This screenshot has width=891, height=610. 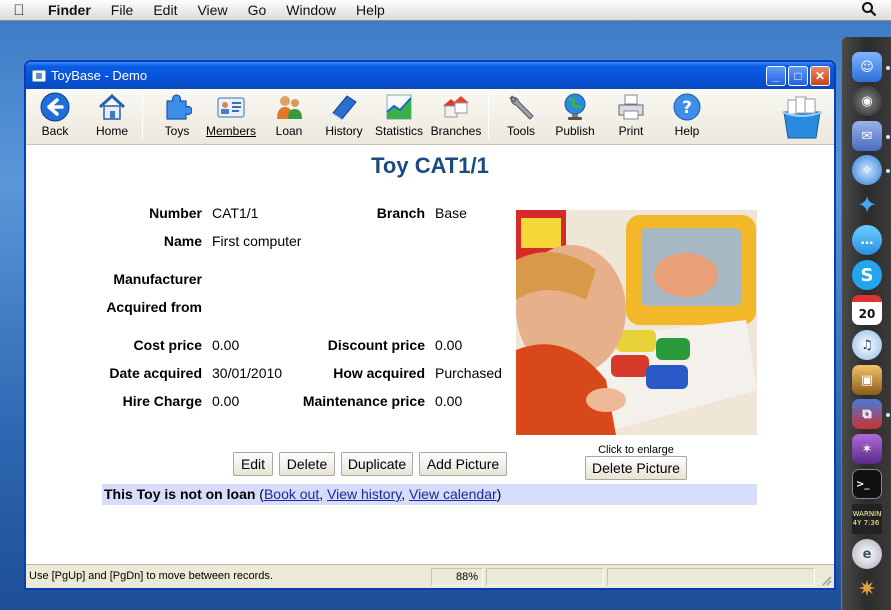 What do you see at coordinates (212, 10) in the screenshot?
I see `menu-view: View` at bounding box center [212, 10].